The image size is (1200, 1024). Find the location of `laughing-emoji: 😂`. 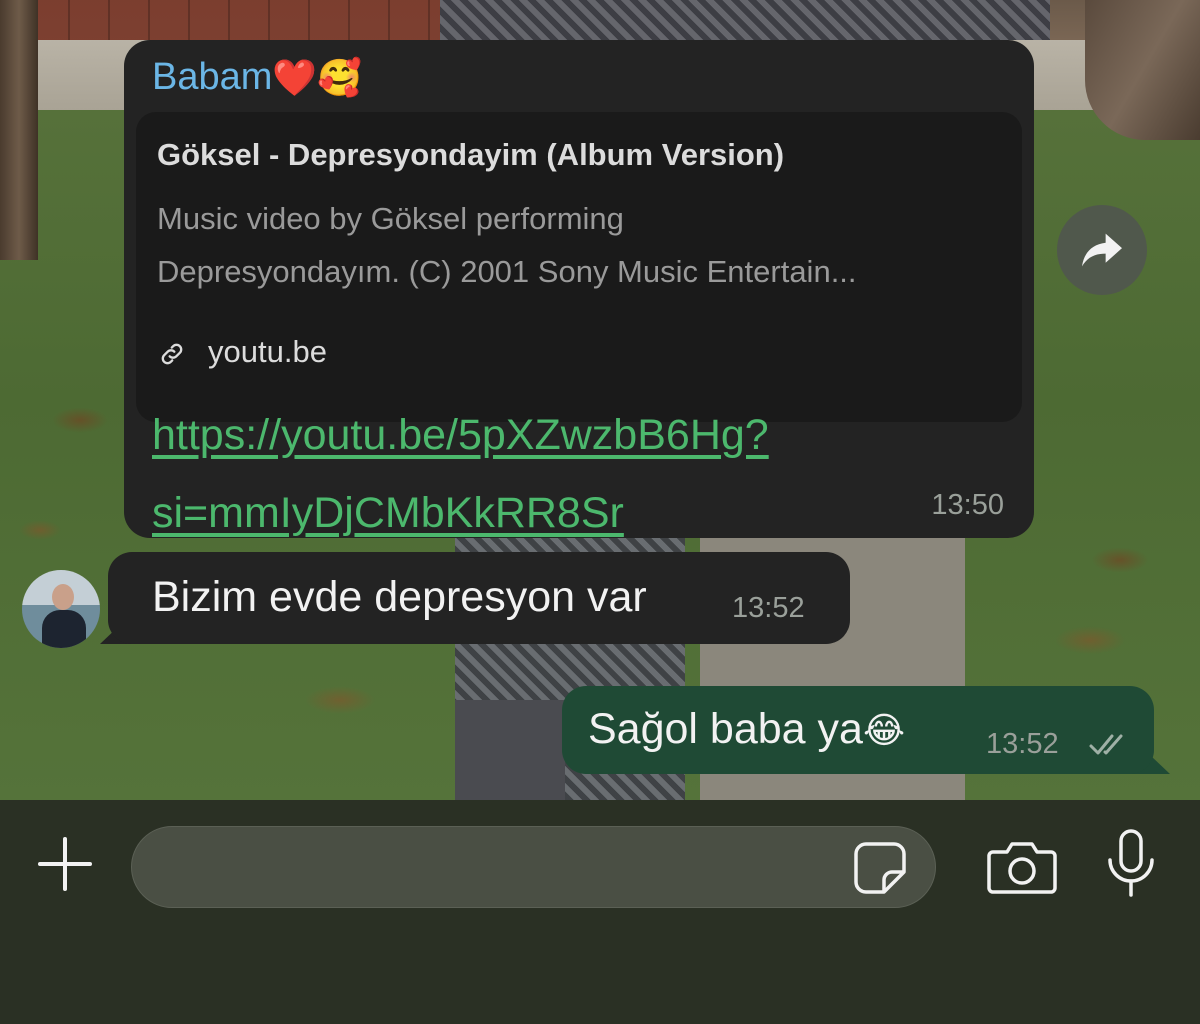

laughing-emoji: 😂 is located at coordinates (884, 731).